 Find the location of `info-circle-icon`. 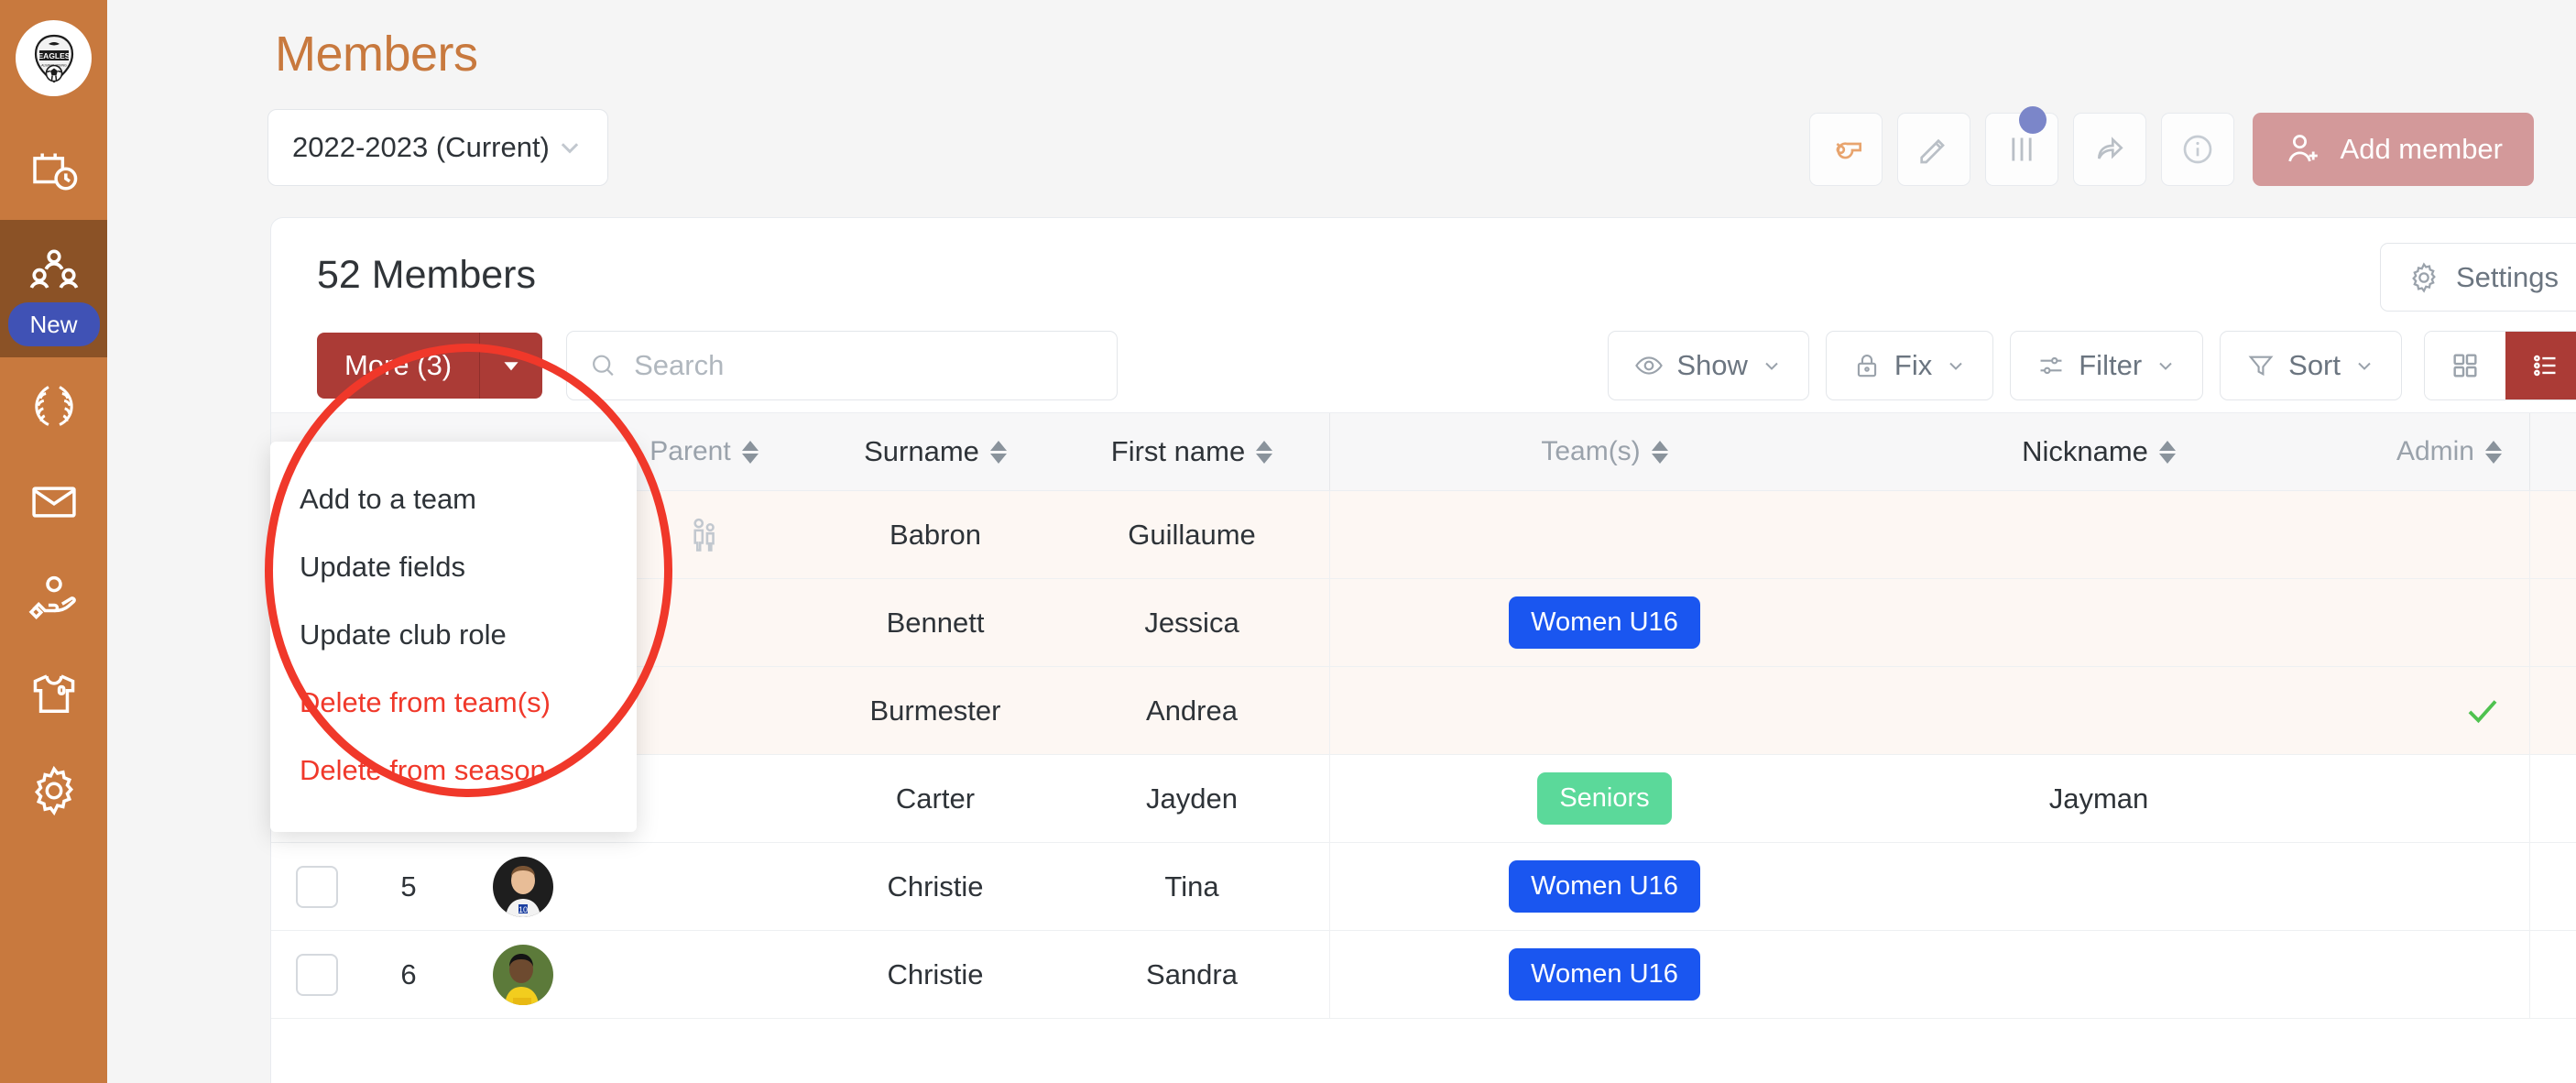

info-circle-icon is located at coordinates (2197, 149).